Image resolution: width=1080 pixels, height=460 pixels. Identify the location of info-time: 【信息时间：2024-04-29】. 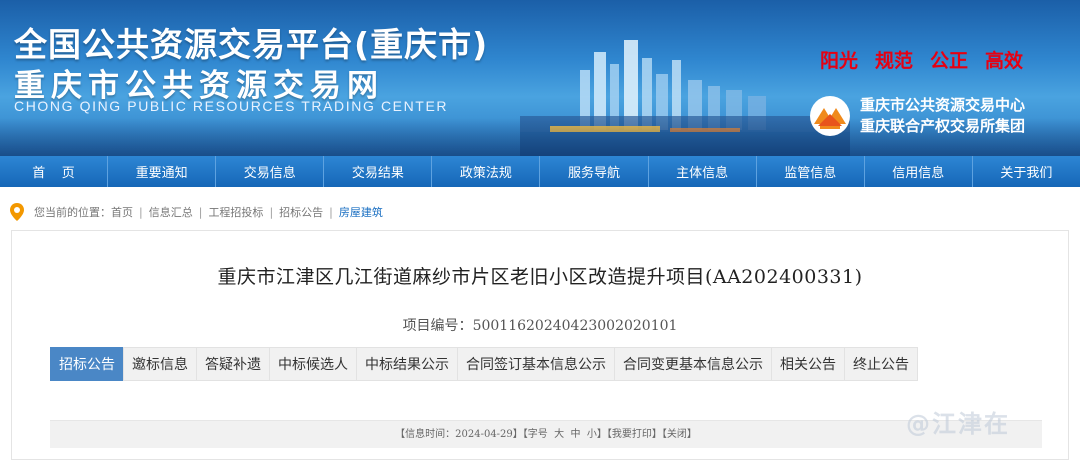
(459, 434).